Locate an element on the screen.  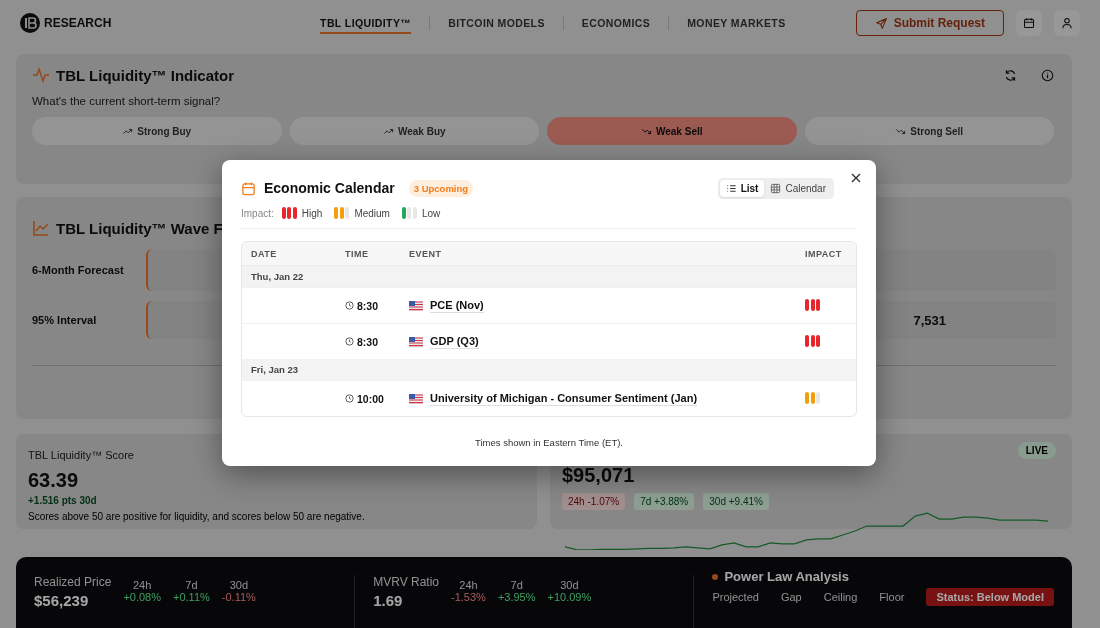
score-value: 63.39 is located at coordinates (54, 480).